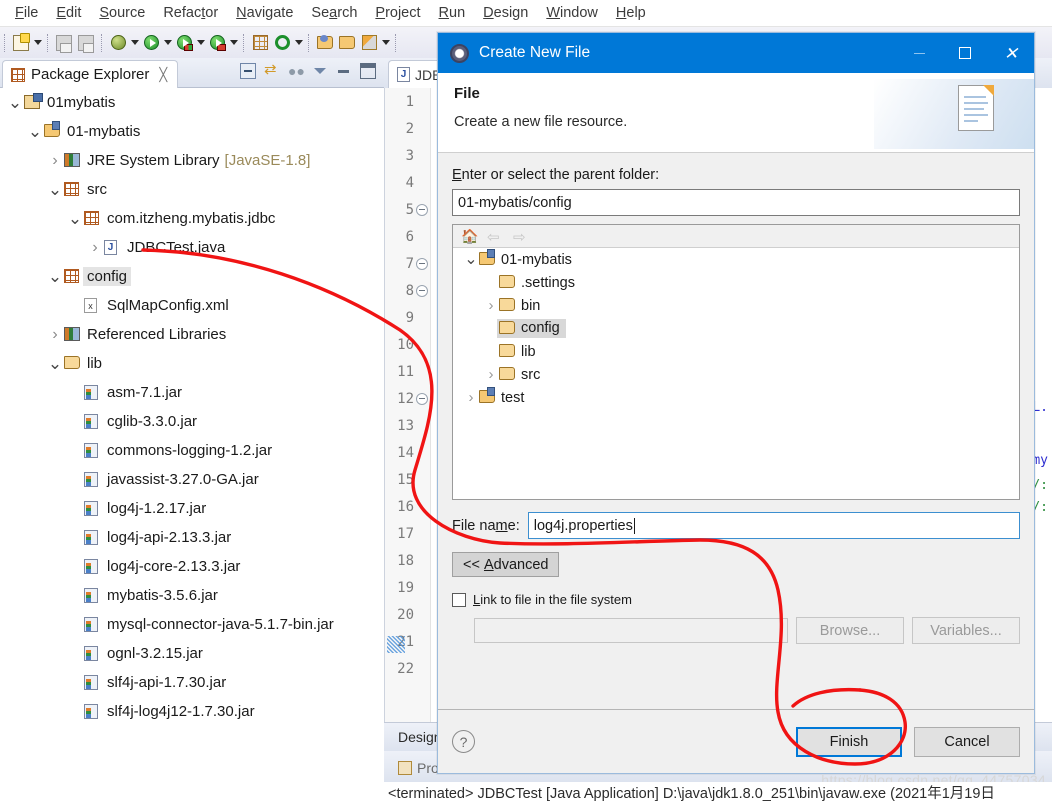  What do you see at coordinates (233, 43) in the screenshot?
I see `debug-as-dropdown` at bounding box center [233, 43].